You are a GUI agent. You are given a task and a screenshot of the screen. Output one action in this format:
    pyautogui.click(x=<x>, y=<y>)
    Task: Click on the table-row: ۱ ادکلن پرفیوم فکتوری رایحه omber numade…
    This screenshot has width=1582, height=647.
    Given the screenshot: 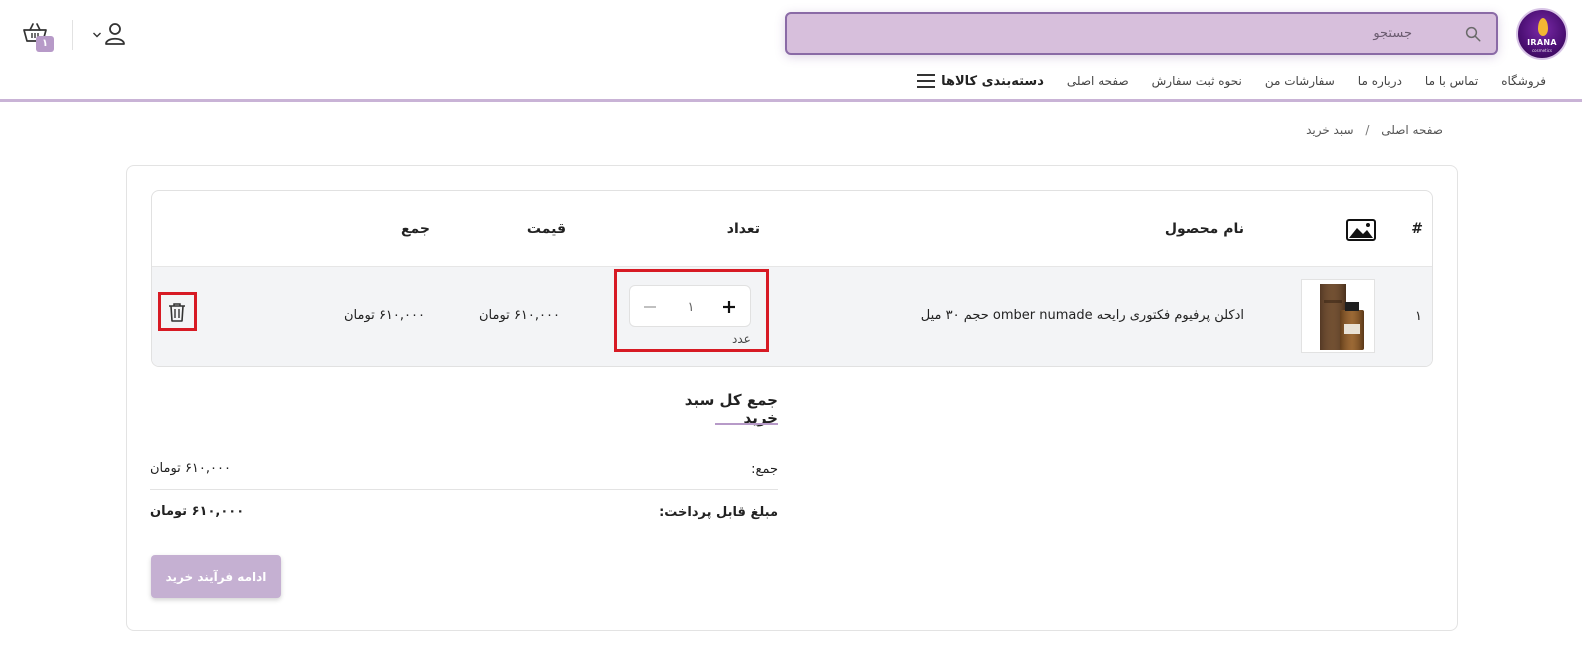 What is the action you would take?
    pyautogui.click(x=792, y=316)
    